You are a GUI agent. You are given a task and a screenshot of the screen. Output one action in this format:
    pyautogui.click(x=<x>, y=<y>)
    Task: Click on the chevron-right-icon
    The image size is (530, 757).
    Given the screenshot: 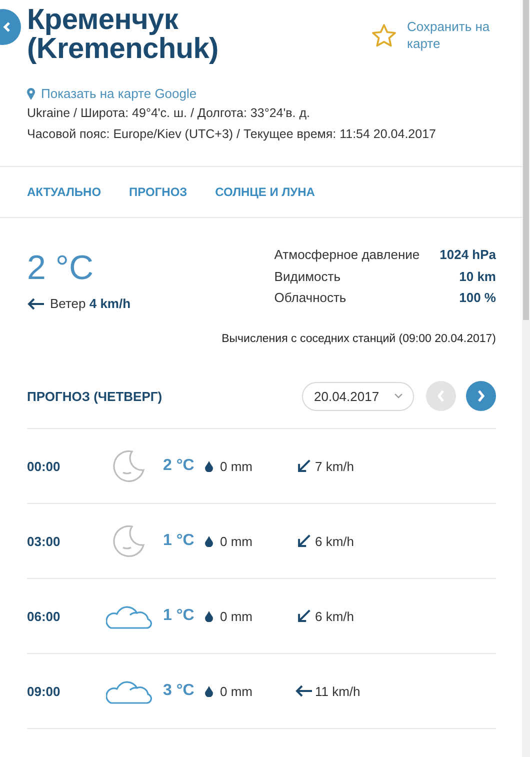 What is the action you would take?
    pyautogui.click(x=481, y=396)
    